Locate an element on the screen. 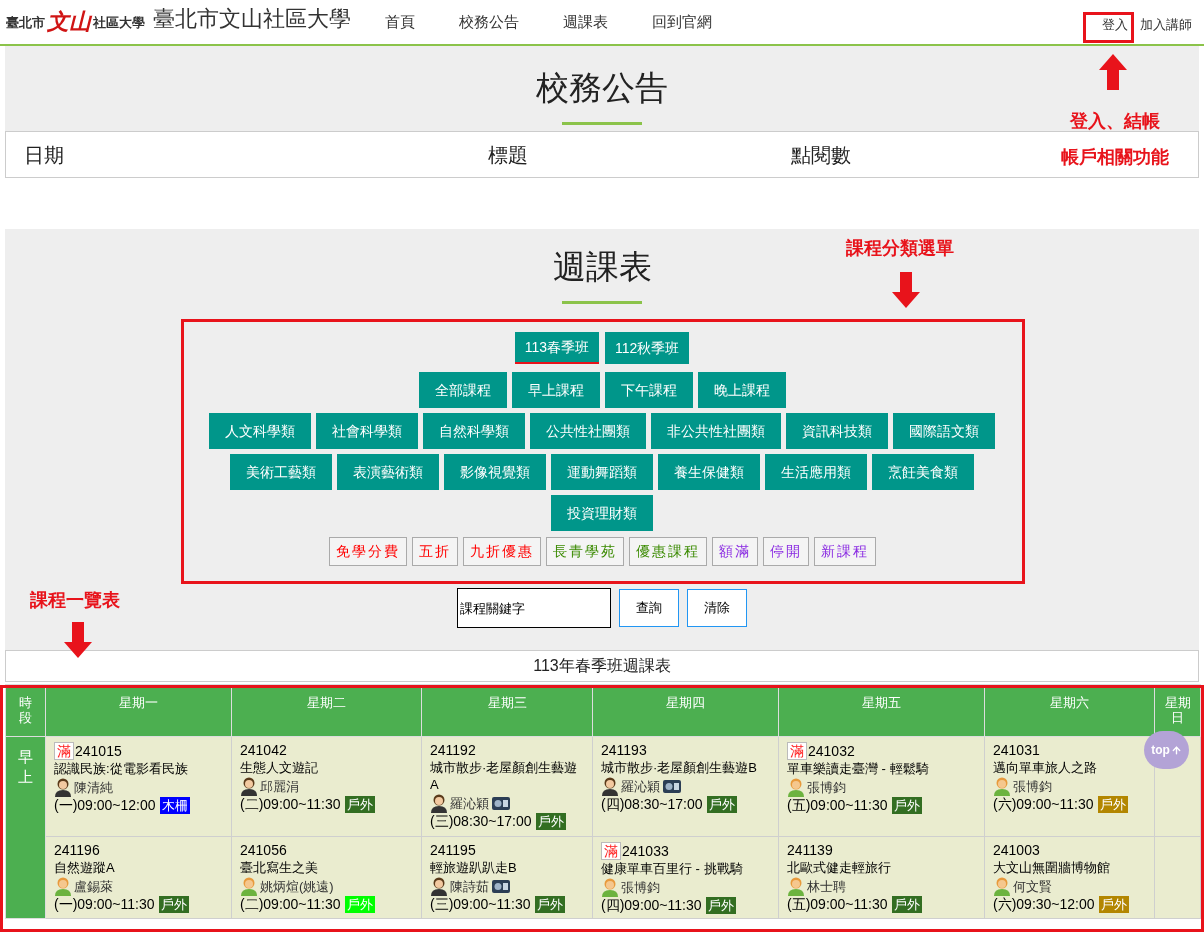 The width and height of the screenshot is (1204, 932). login-highlight-box is located at coordinates (1108, 27).